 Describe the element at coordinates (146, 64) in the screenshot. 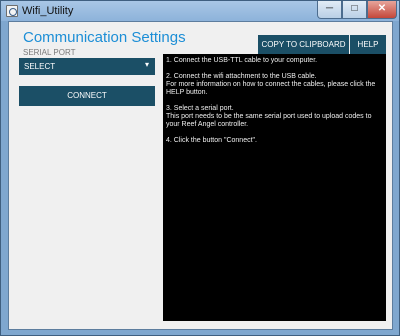

I see `chevron-down-icon: ▾` at that location.